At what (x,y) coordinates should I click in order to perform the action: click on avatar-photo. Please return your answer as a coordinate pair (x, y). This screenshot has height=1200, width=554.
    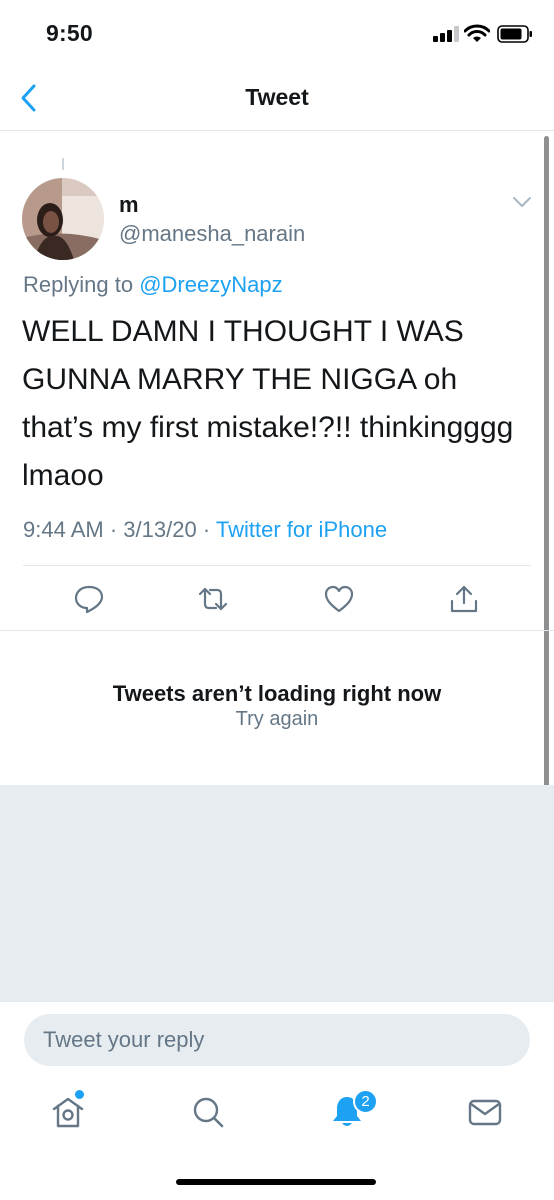
    Looking at the image, I should click on (63, 219).